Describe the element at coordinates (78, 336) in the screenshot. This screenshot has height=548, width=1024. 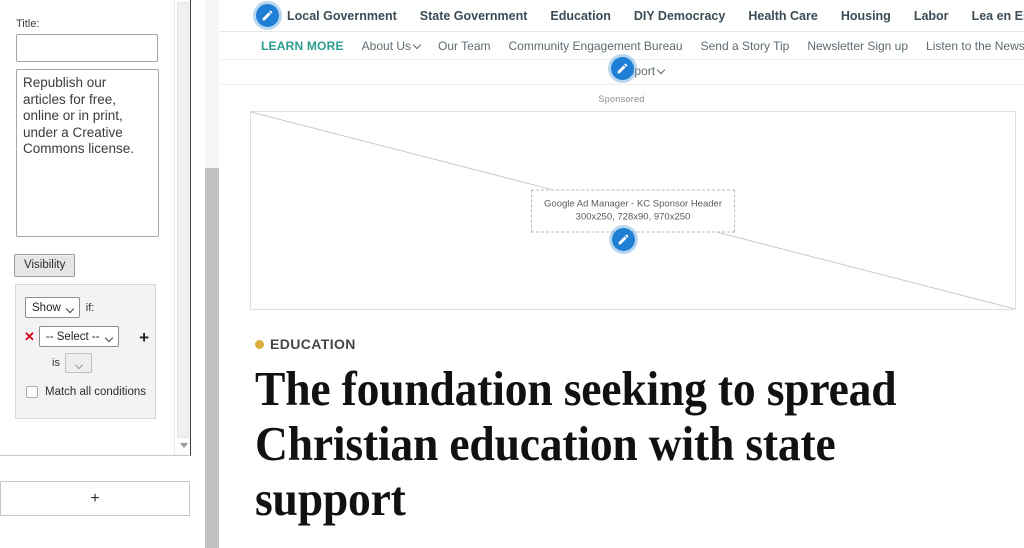
I see `condition-select: -- Select --` at that location.